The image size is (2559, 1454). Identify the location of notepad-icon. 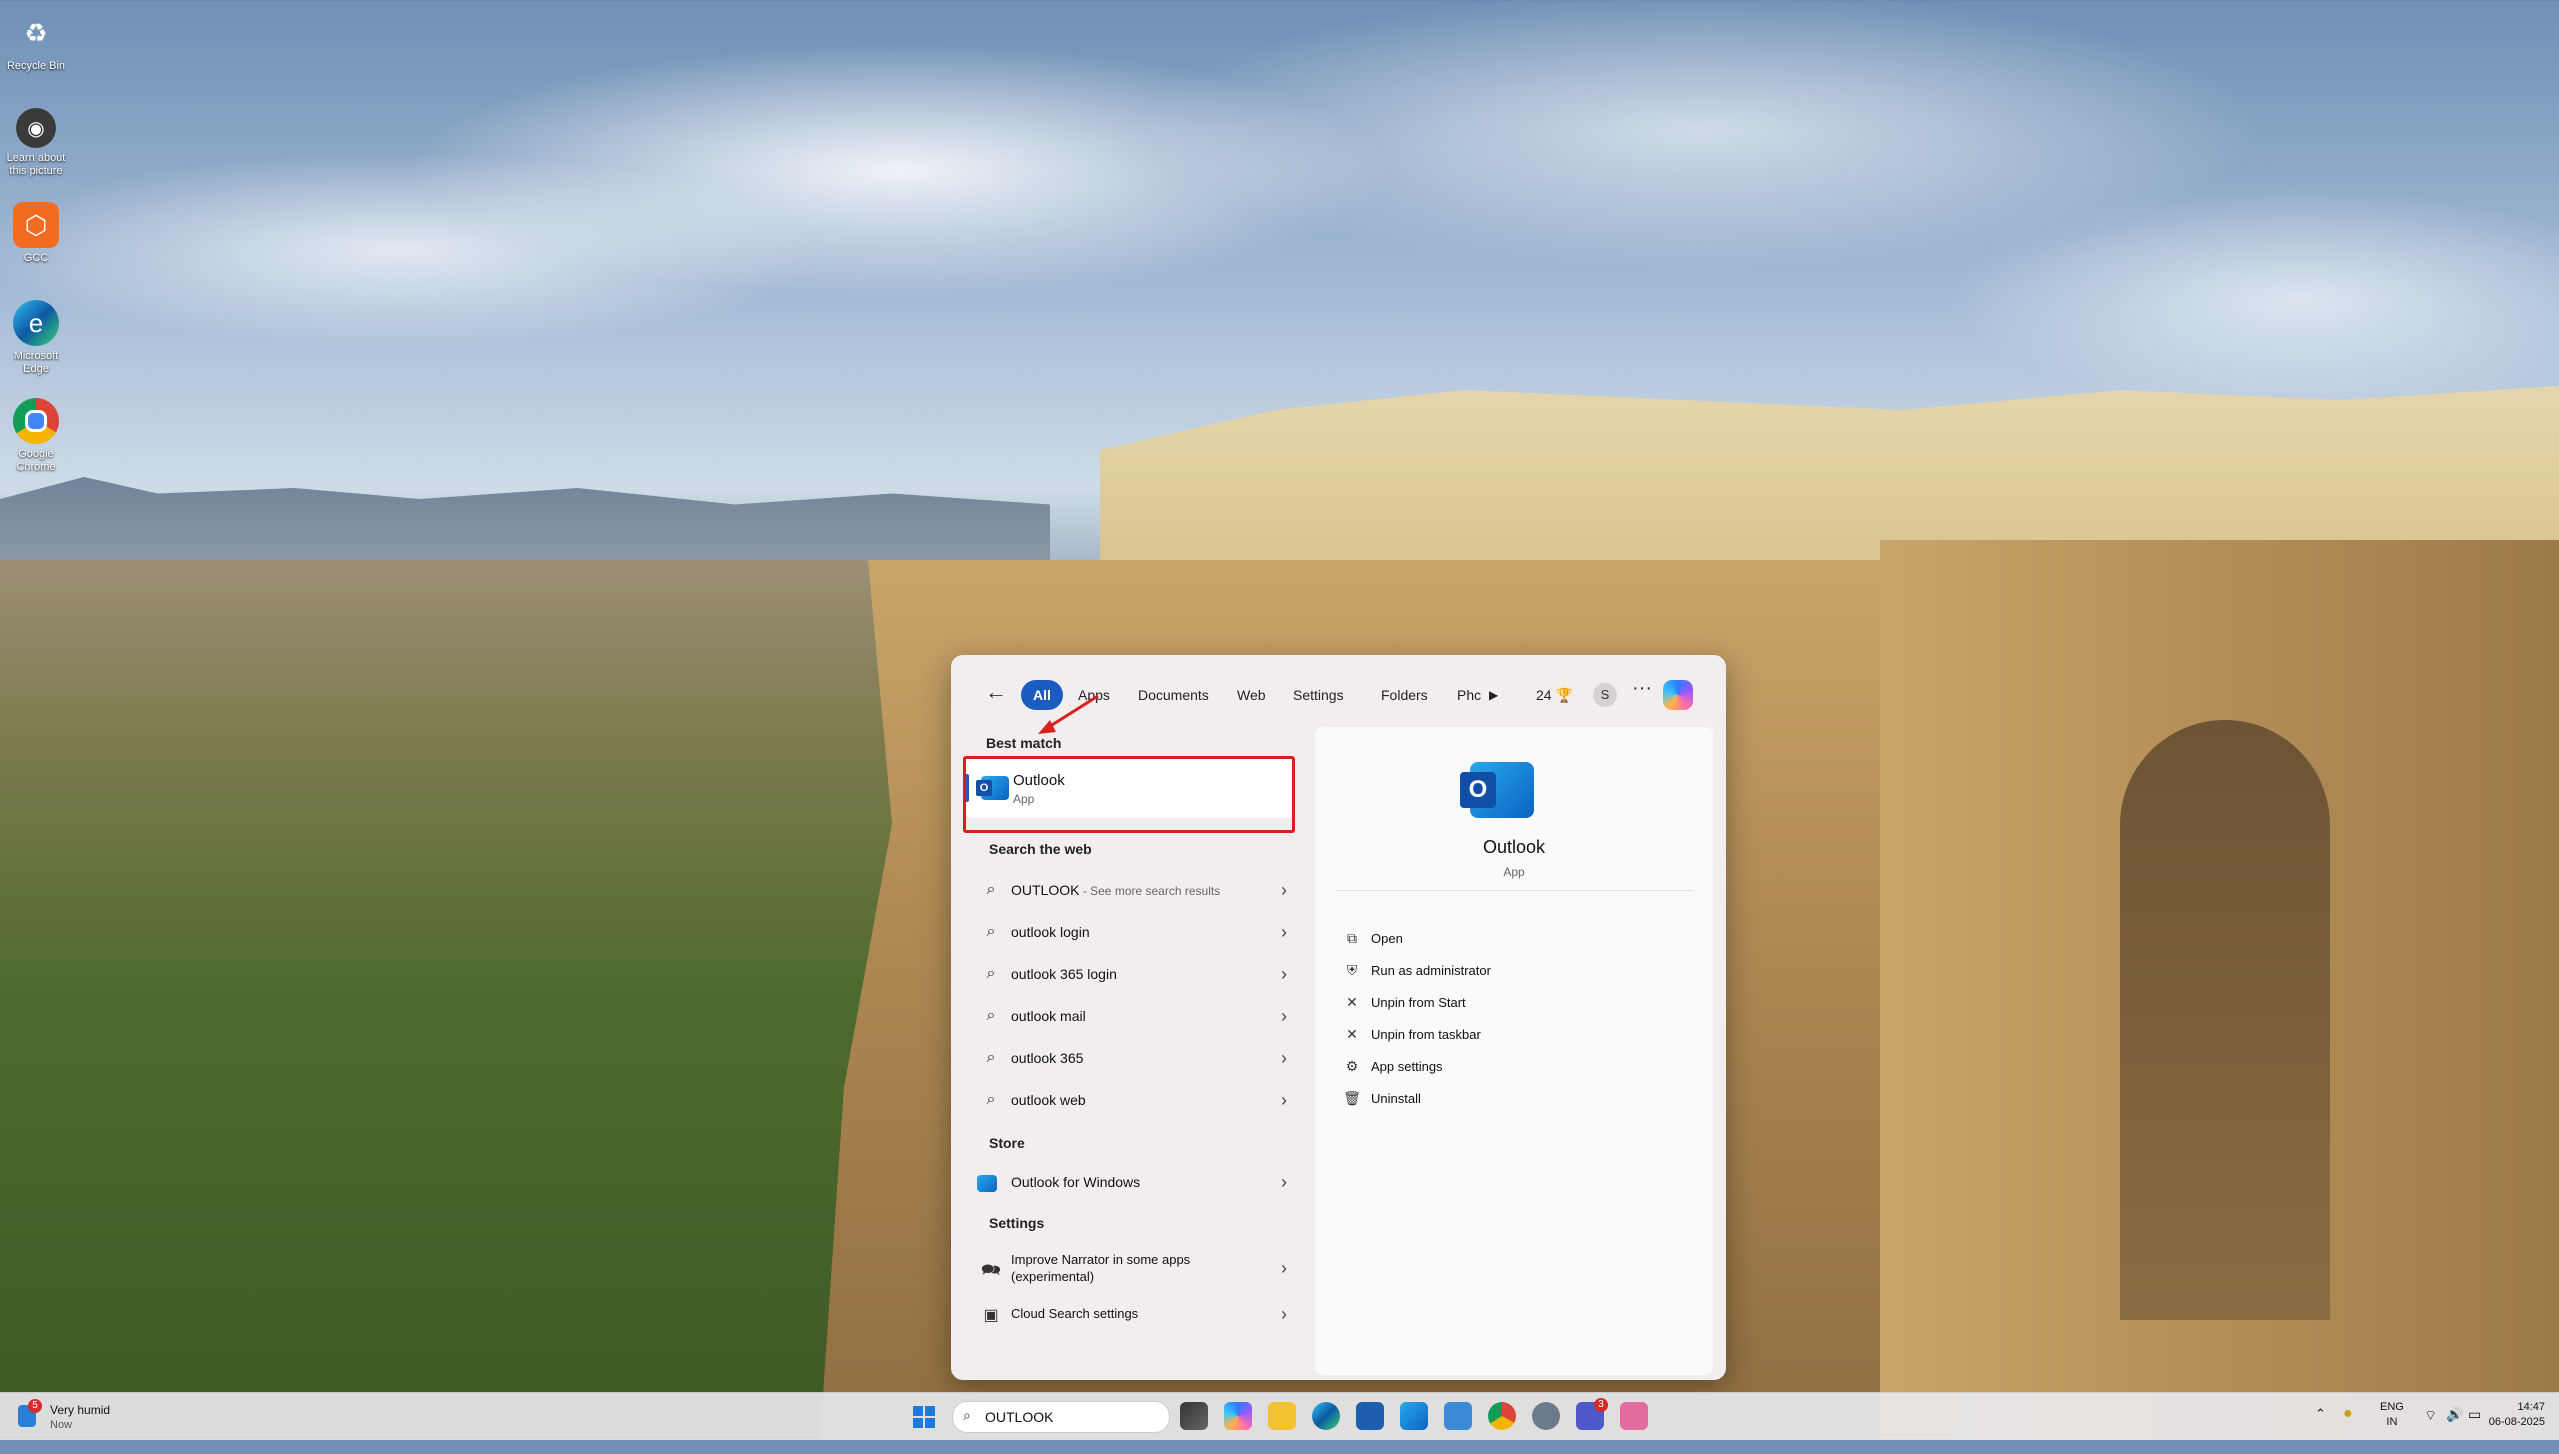
(1458, 1416).